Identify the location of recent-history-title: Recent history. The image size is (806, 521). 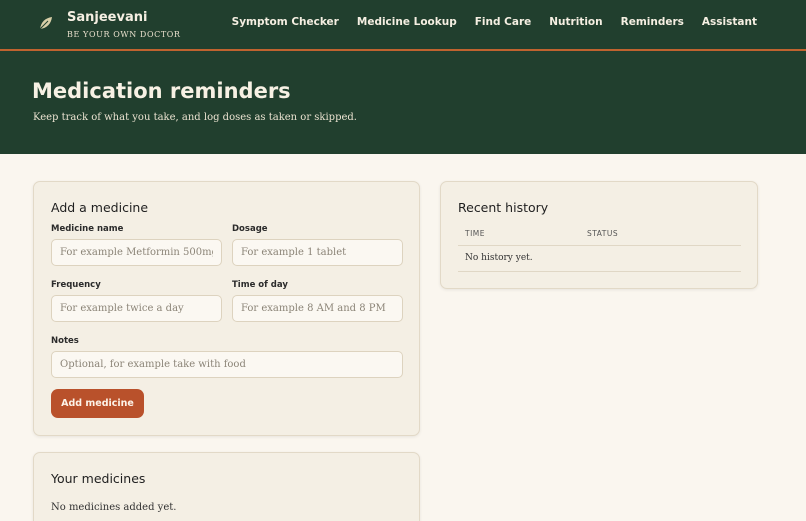
(503, 207).